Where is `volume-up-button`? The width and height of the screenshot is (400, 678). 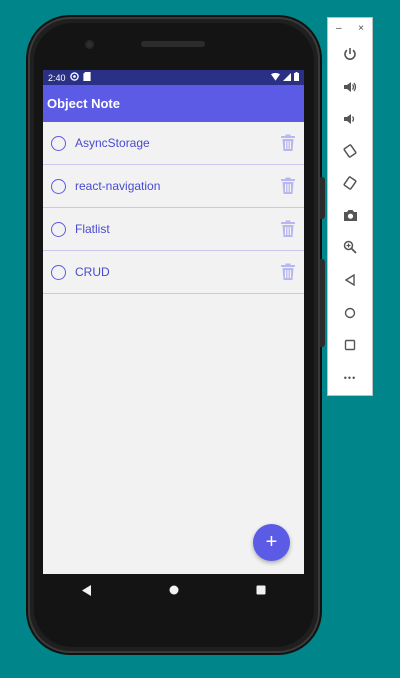 volume-up-button is located at coordinates (350, 87).